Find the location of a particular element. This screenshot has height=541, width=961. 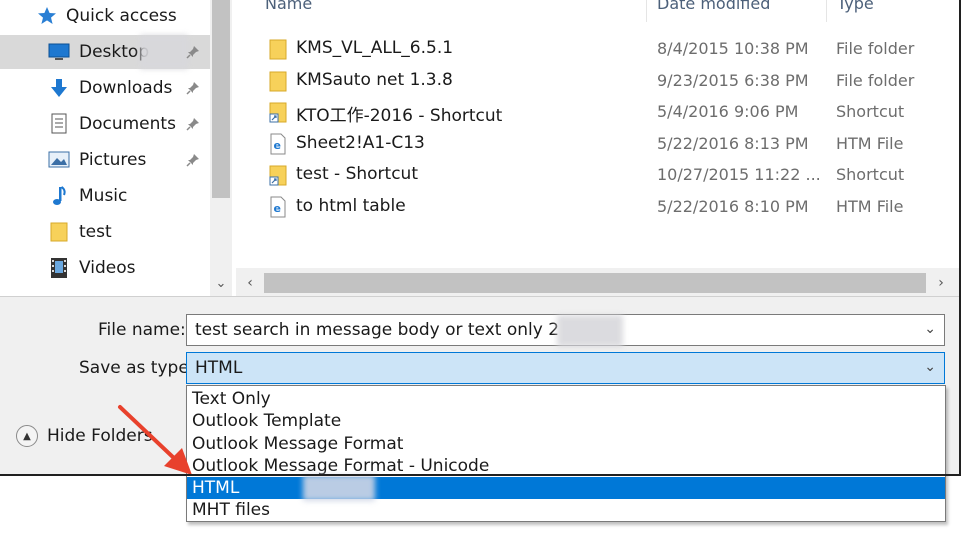

option-text-only: Text Only is located at coordinates (566, 399).